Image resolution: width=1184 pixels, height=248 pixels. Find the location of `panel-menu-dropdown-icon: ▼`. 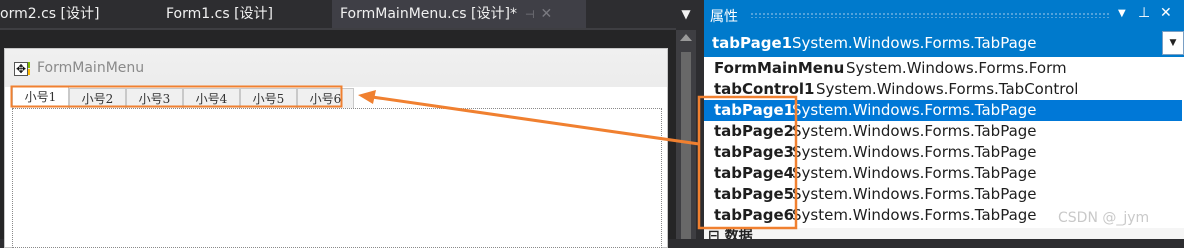

panel-menu-dropdown-icon: ▼ is located at coordinates (1122, 13).